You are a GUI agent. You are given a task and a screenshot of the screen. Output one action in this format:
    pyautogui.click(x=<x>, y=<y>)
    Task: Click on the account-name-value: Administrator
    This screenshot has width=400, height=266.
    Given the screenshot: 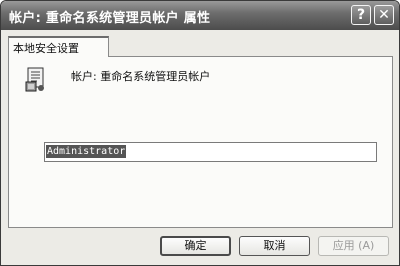 What is the action you would take?
    pyautogui.click(x=86, y=151)
    